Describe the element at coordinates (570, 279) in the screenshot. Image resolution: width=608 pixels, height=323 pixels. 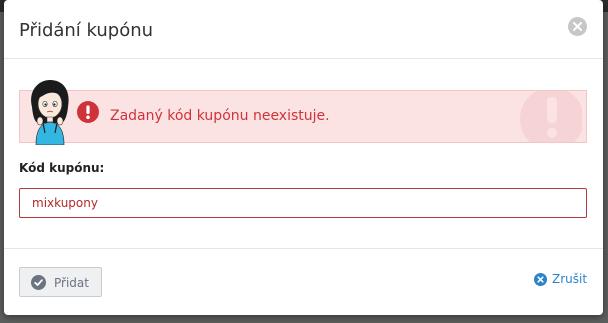
I see `cancel-link-label: Zrušit` at that location.